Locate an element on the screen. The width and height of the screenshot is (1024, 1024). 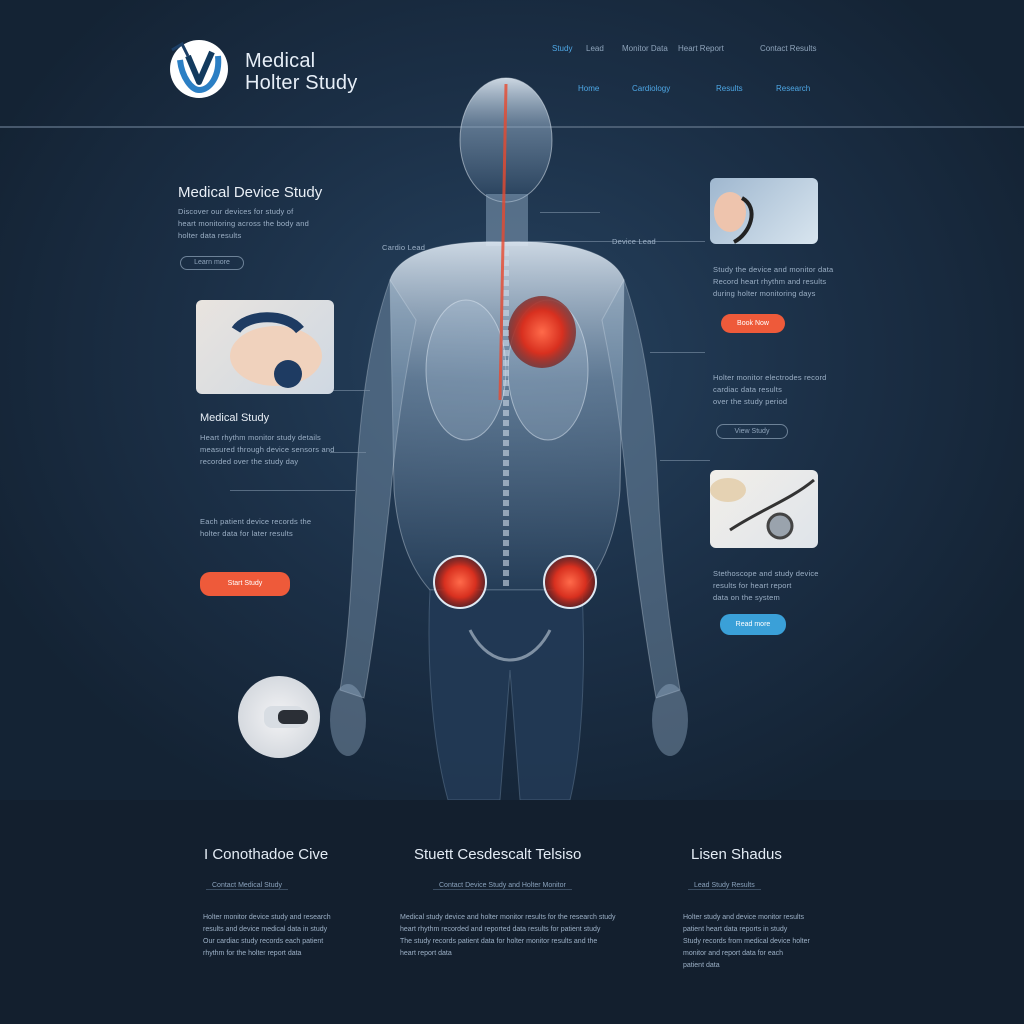
cardio-lead-label: Cardio Lead is located at coordinates (404, 247).